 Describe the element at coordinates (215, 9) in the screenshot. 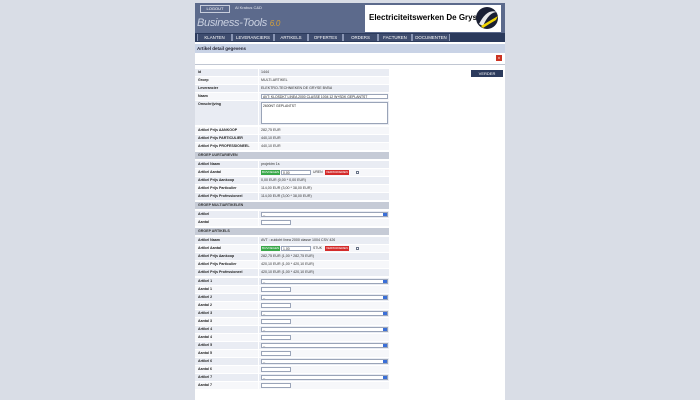

I see `logout-button: LOGOUT` at that location.